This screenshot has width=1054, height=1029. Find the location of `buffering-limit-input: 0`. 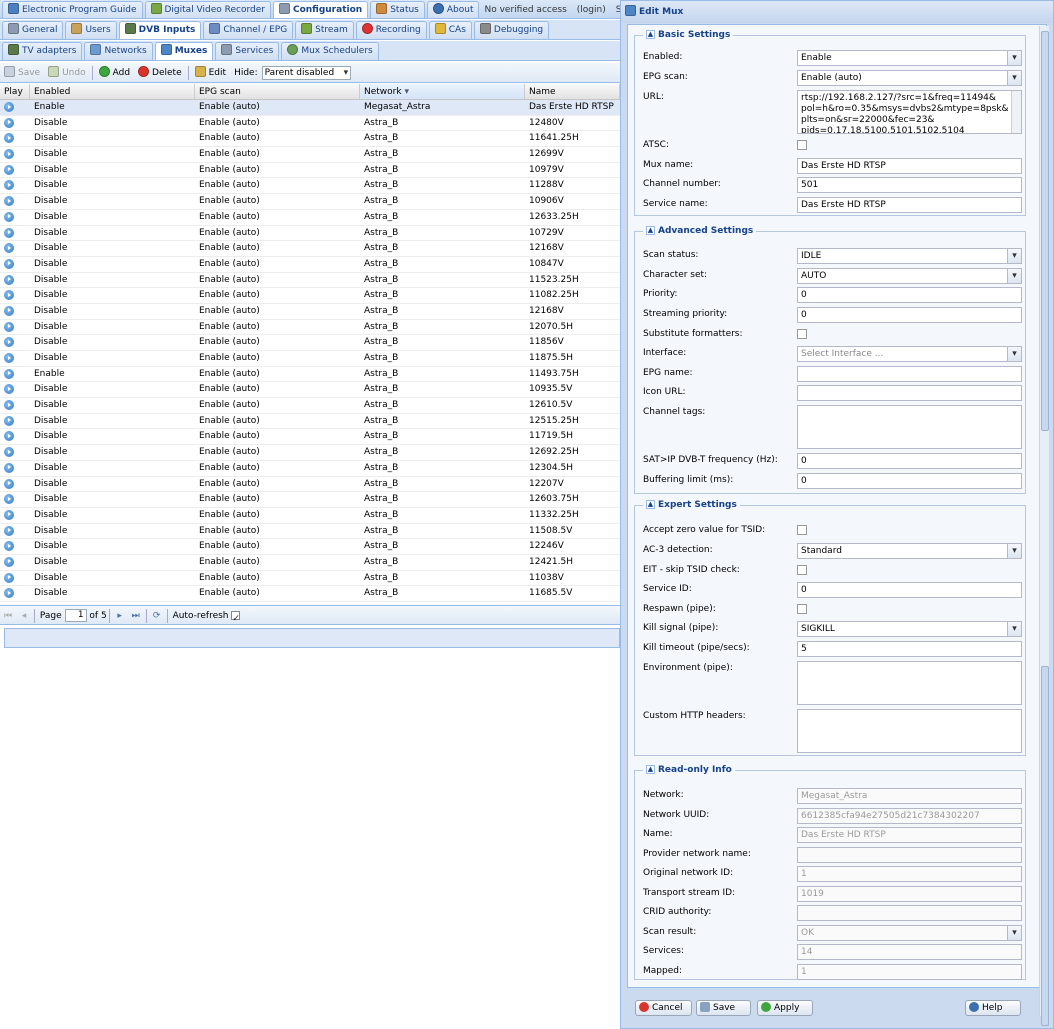

buffering-limit-input: 0 is located at coordinates (909, 481).